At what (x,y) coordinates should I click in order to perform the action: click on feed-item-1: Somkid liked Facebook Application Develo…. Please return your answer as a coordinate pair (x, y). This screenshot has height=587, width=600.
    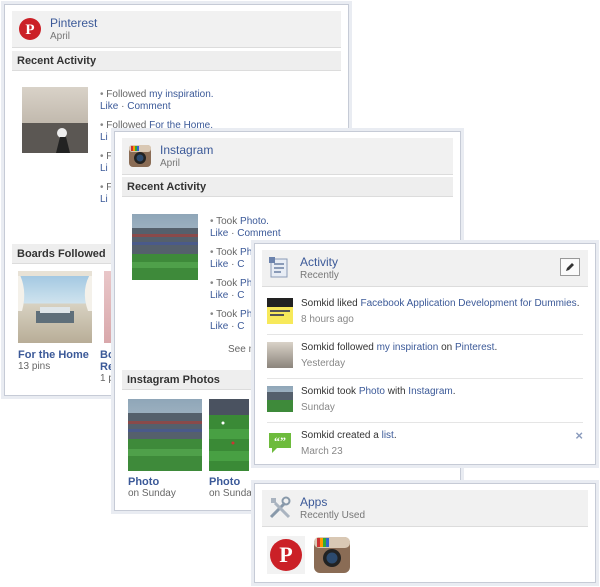
    Looking at the image, I should click on (425, 314).